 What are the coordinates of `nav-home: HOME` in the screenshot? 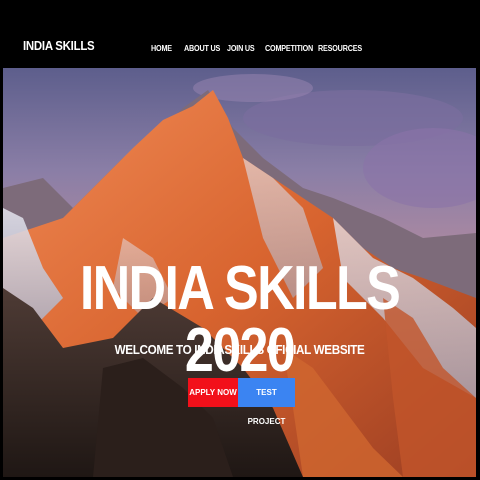 It's located at (161, 48).